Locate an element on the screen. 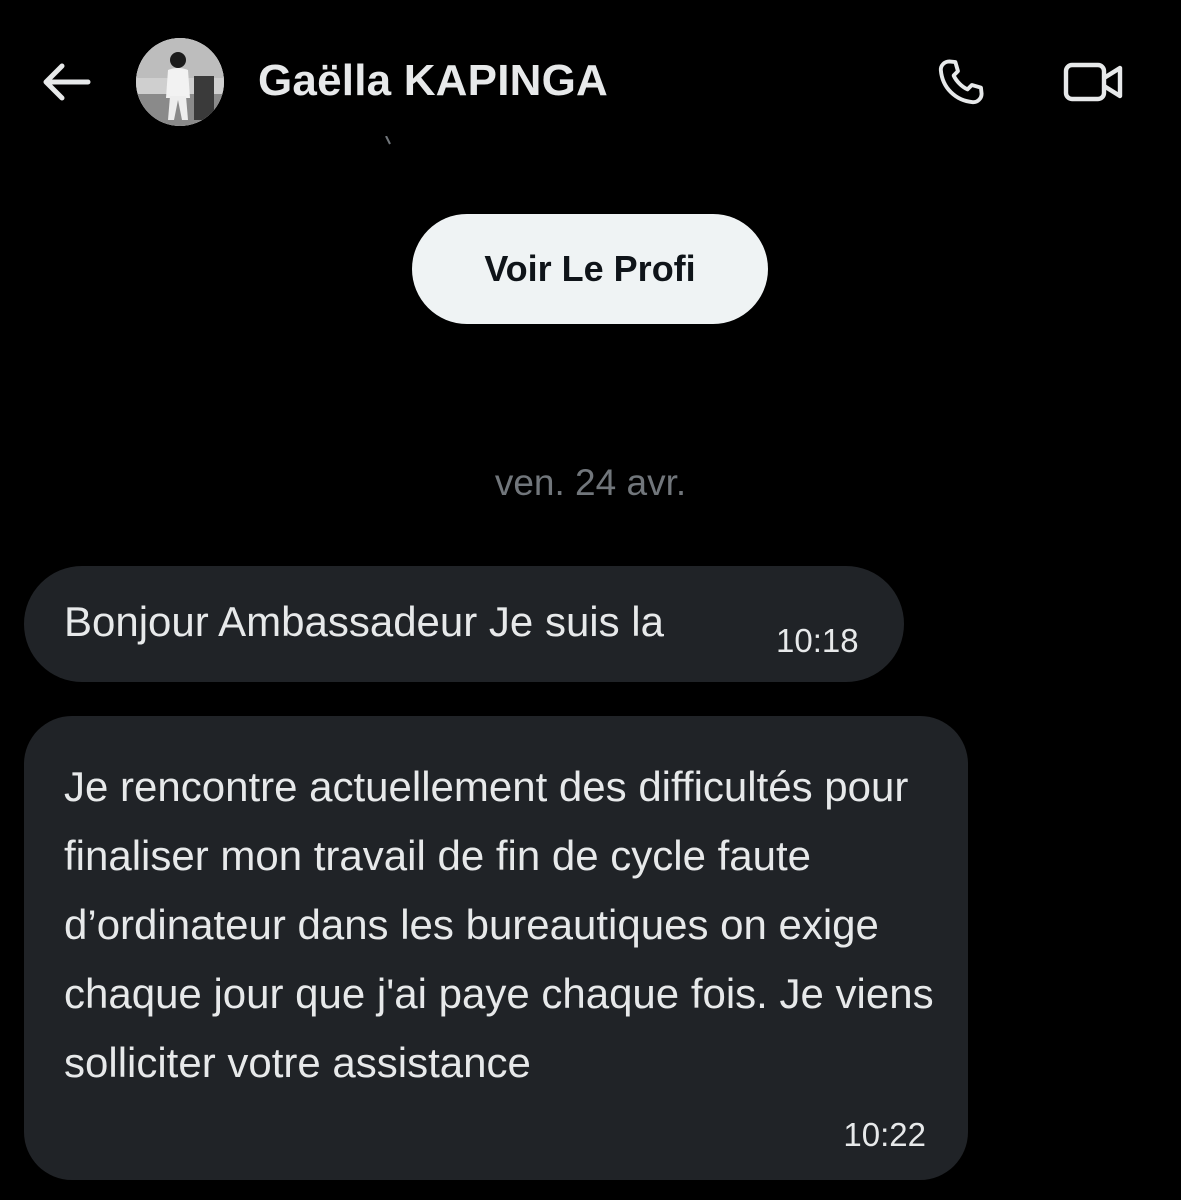 This screenshot has height=1200, width=1181. avatar is located at coordinates (180, 82).